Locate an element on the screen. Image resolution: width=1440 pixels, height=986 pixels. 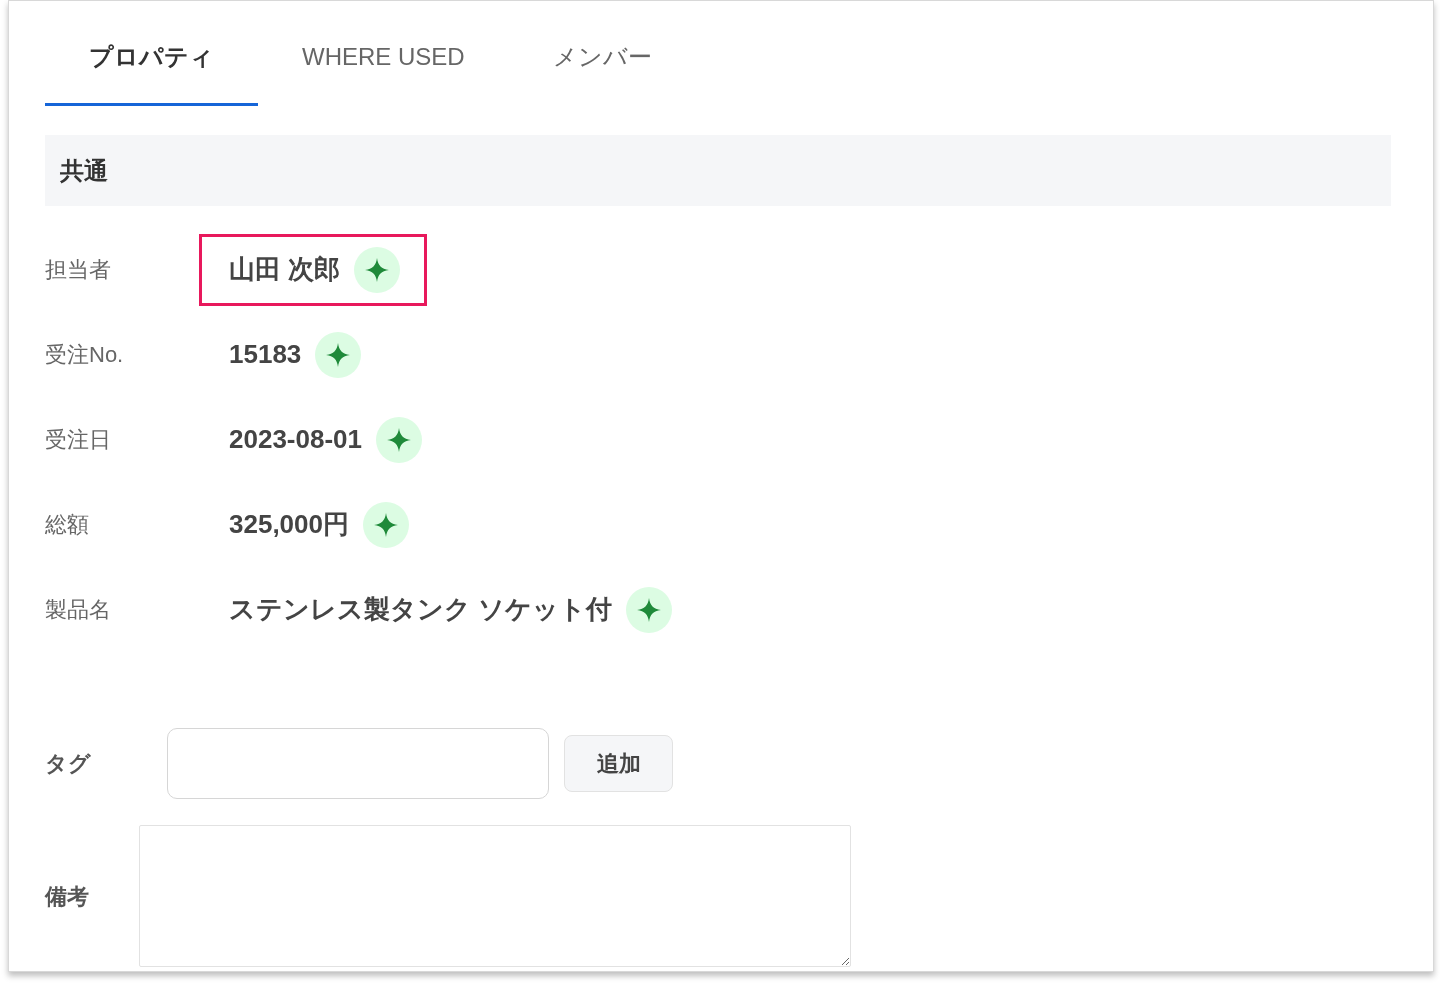
add-button: 追加 is located at coordinates (618, 763).